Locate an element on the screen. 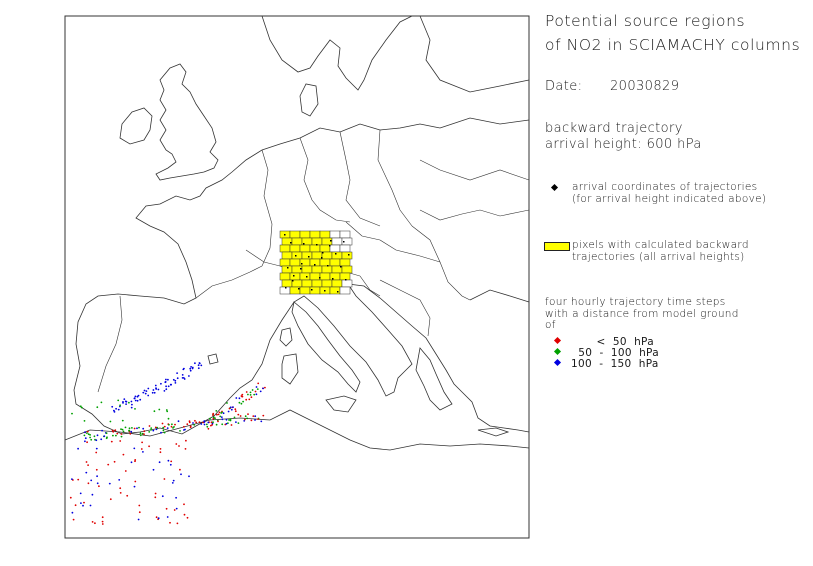  legend-step-label: 100 - 150 hPa is located at coordinates (615, 364).